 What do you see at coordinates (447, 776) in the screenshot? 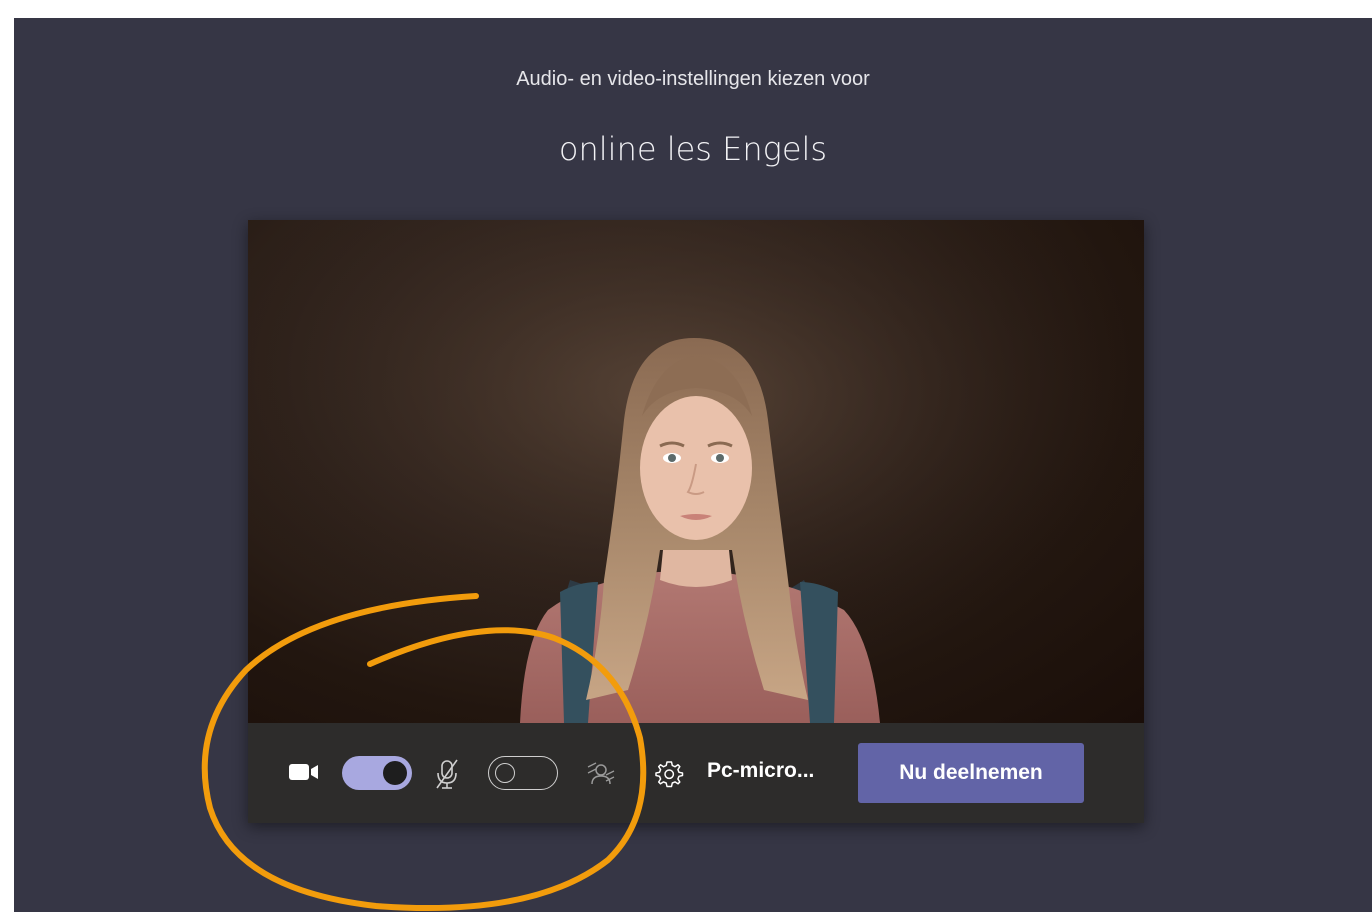
I see `microphone-off-icon` at bounding box center [447, 776].